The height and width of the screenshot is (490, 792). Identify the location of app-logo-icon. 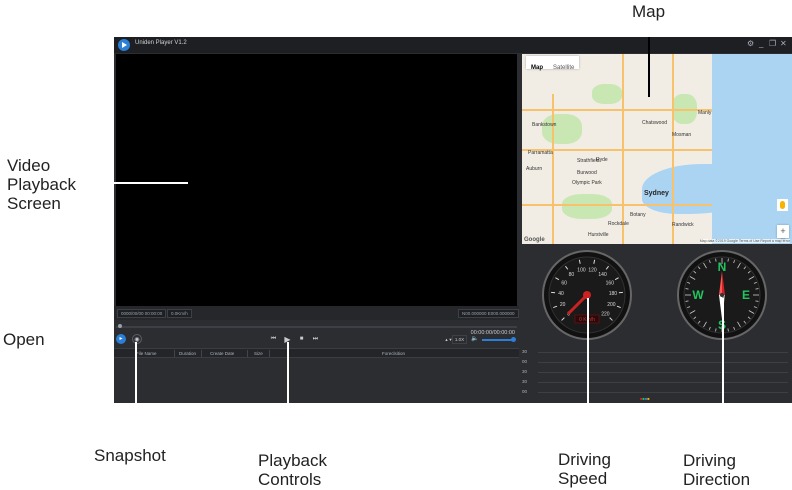
(124, 45).